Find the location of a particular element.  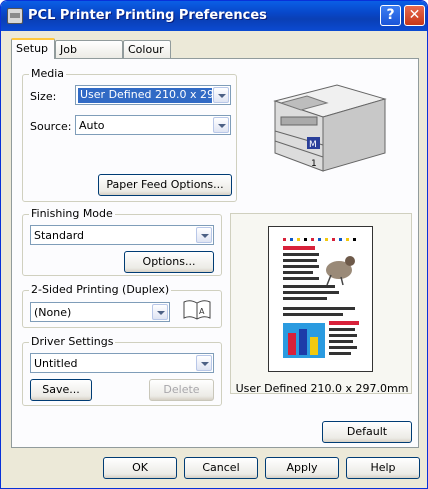

size-dropdown: User Defined 210.0 x 297.0m is located at coordinates (153, 95).